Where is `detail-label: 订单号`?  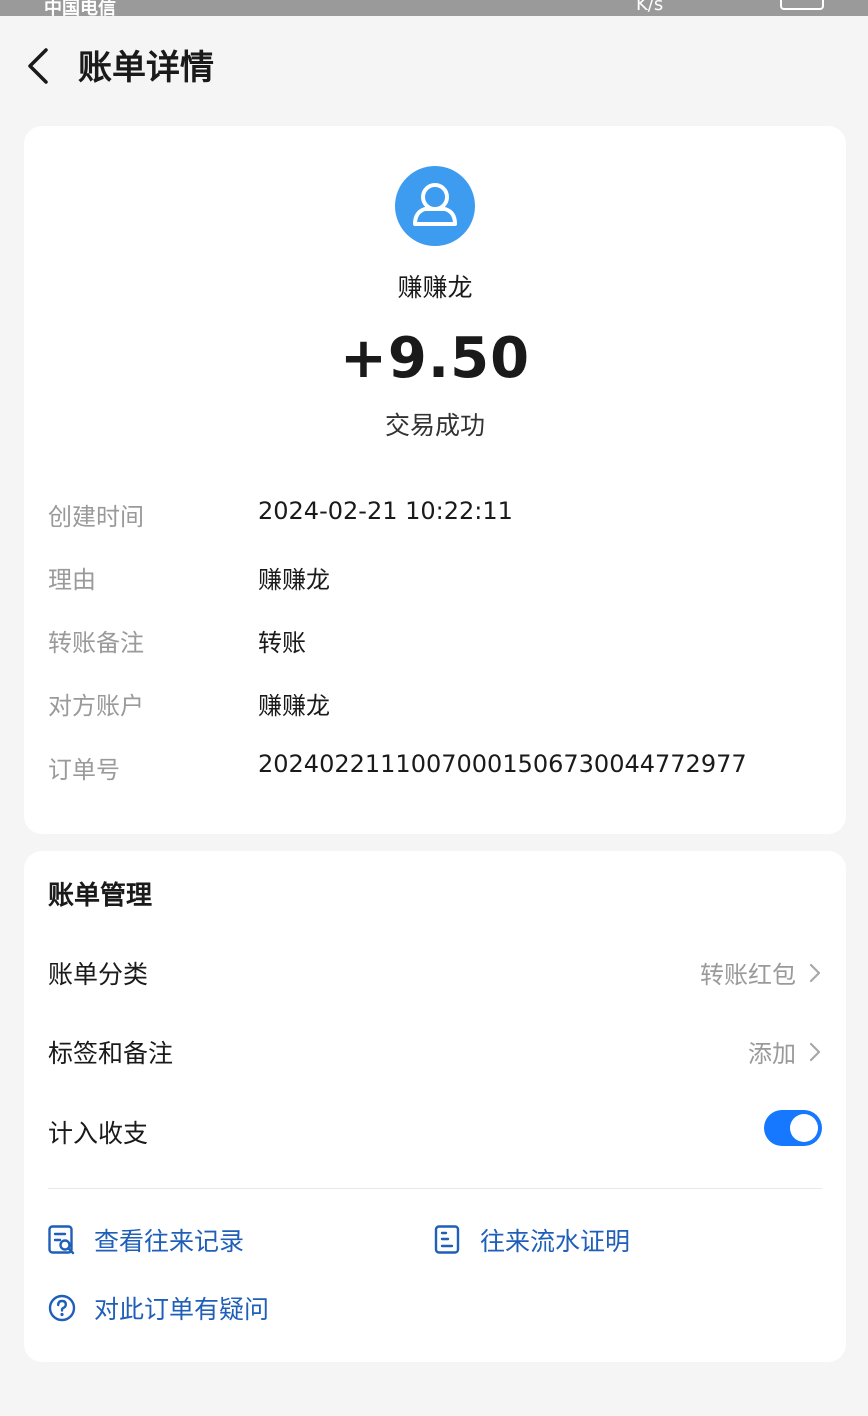 detail-label: 订单号 is located at coordinates (84, 770).